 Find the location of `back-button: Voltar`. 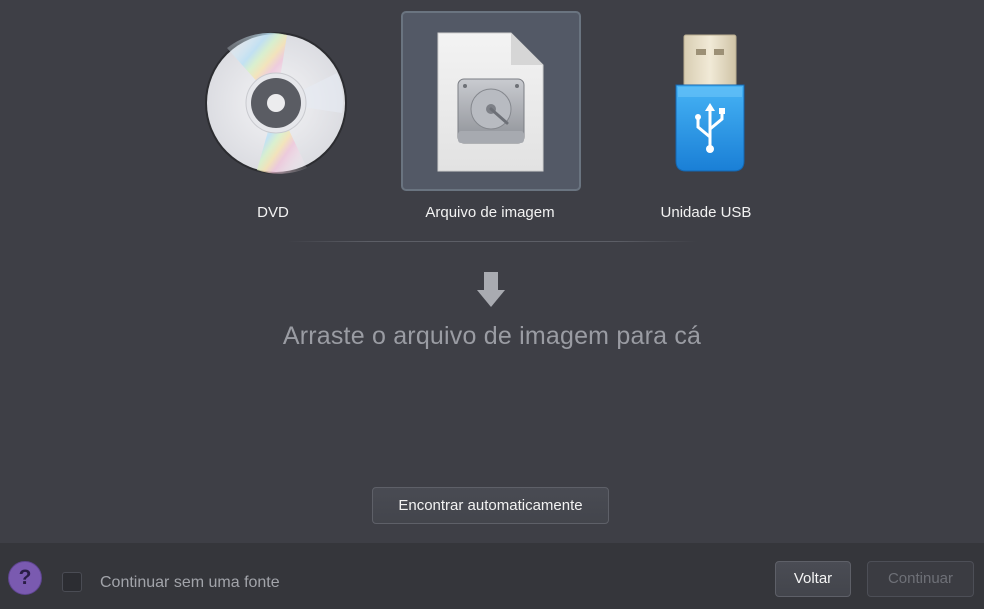

back-button: Voltar is located at coordinates (813, 579).